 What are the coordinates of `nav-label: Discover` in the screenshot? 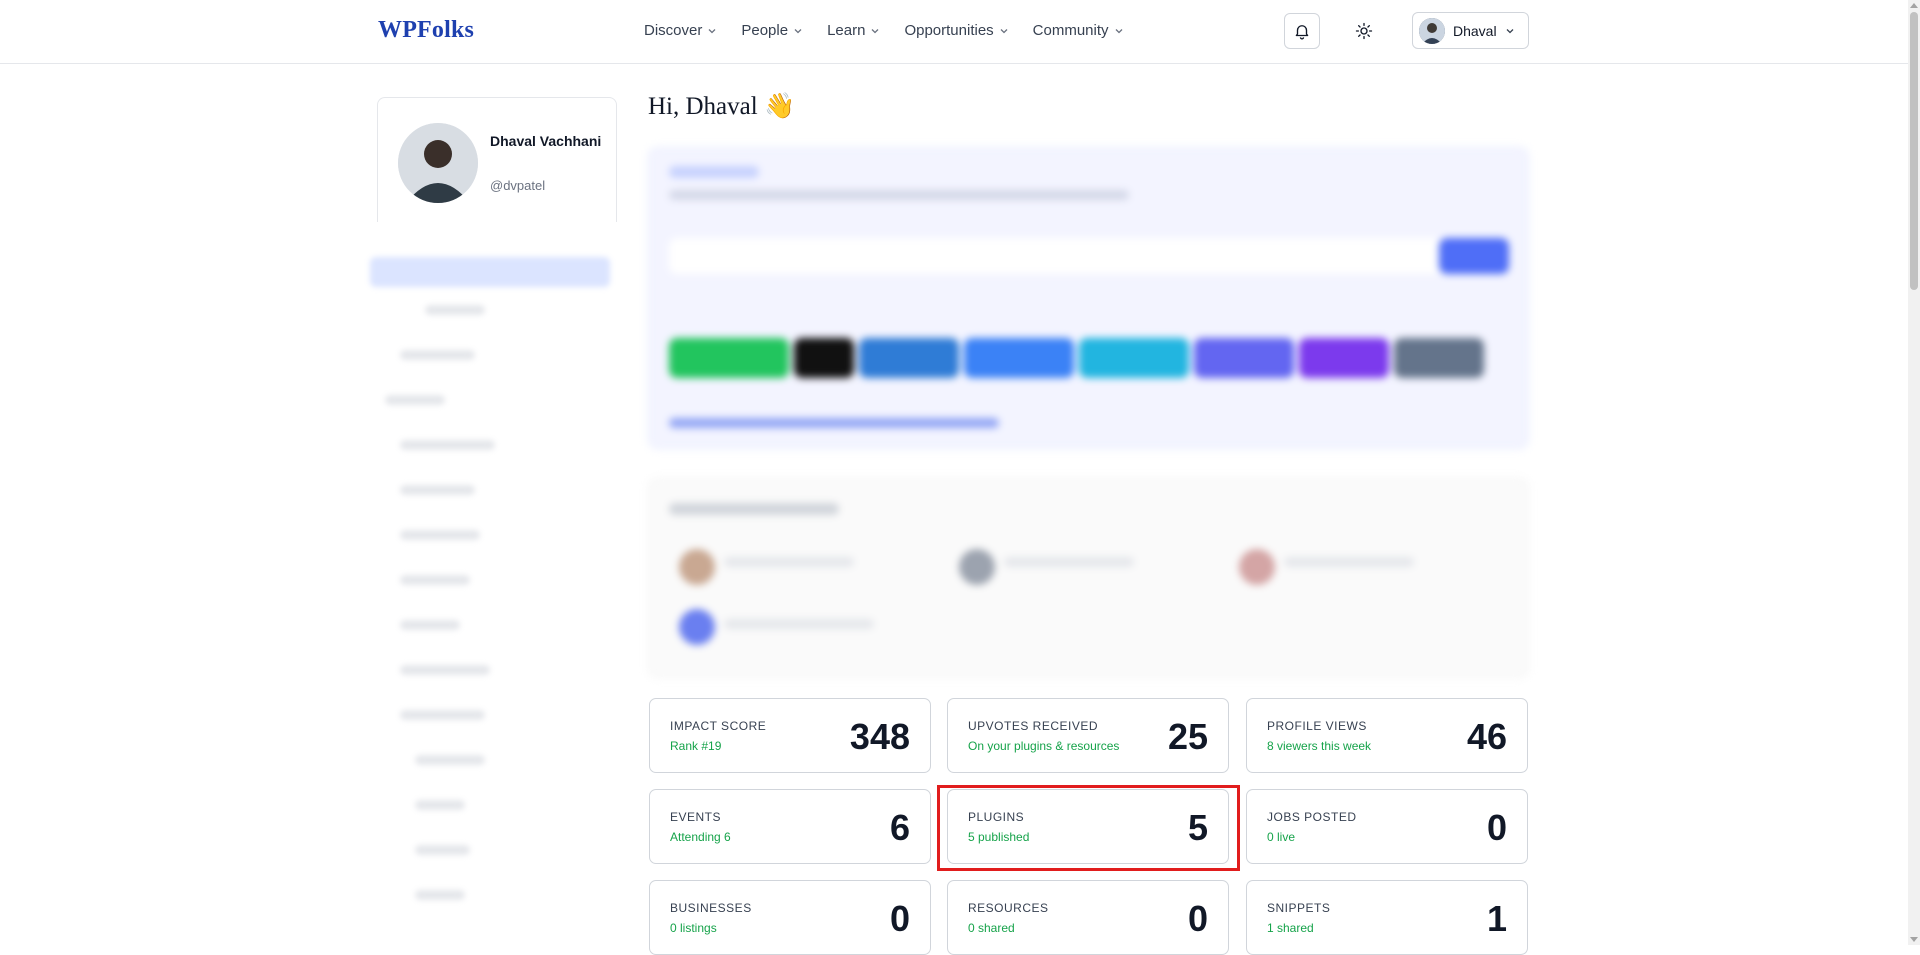 It's located at (673, 30).